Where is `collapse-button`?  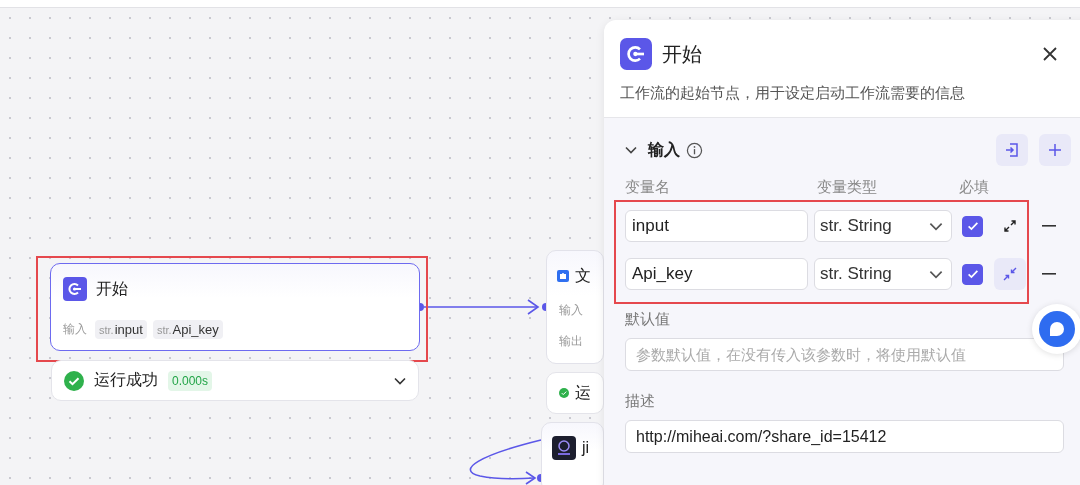 collapse-button is located at coordinates (1010, 274).